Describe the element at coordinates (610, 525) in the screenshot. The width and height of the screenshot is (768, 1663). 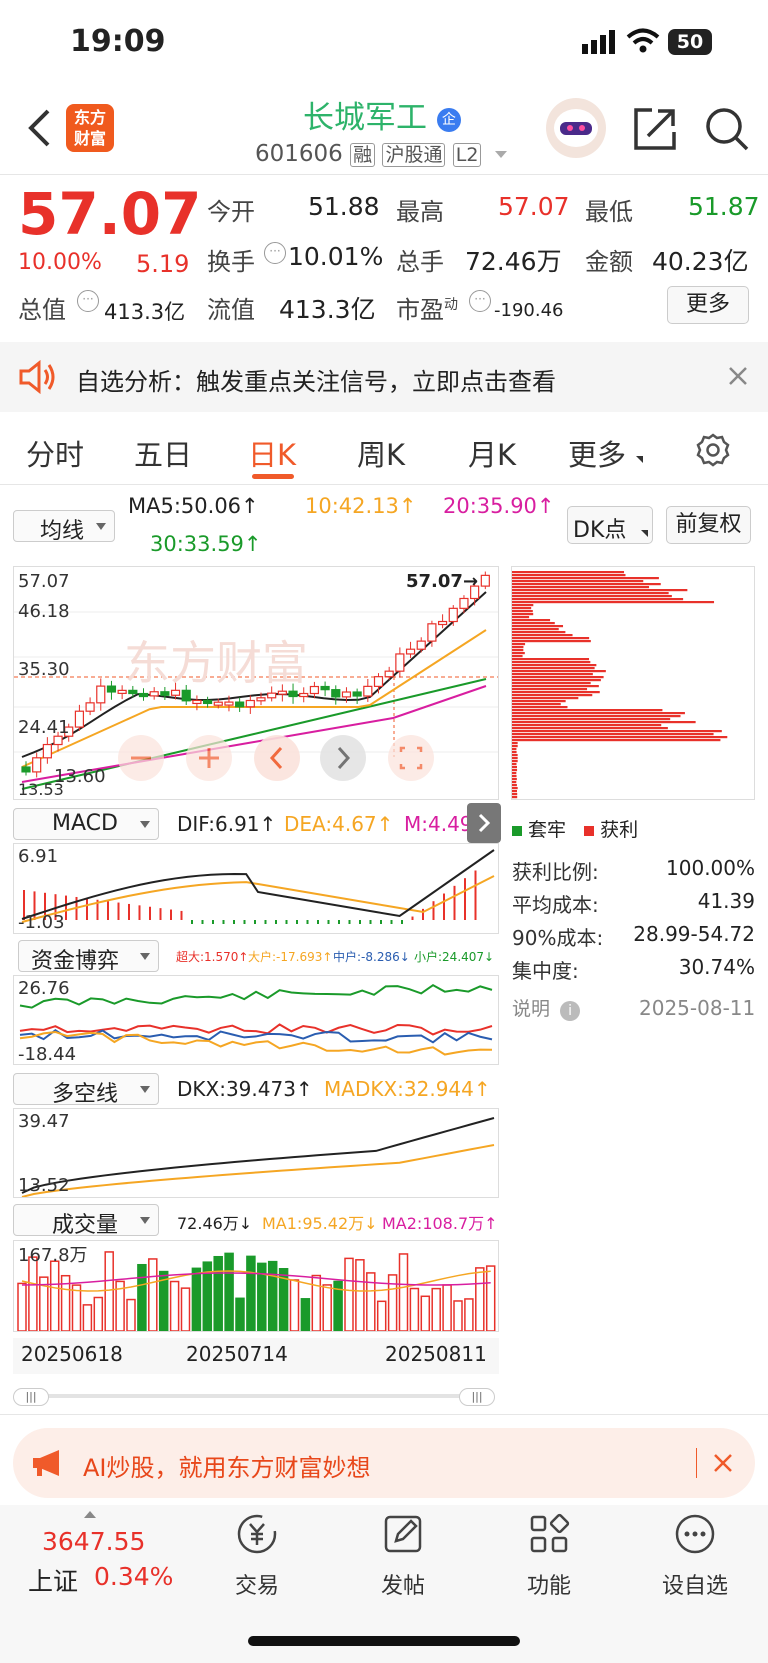
I see `dk-point-button: DK点` at that location.